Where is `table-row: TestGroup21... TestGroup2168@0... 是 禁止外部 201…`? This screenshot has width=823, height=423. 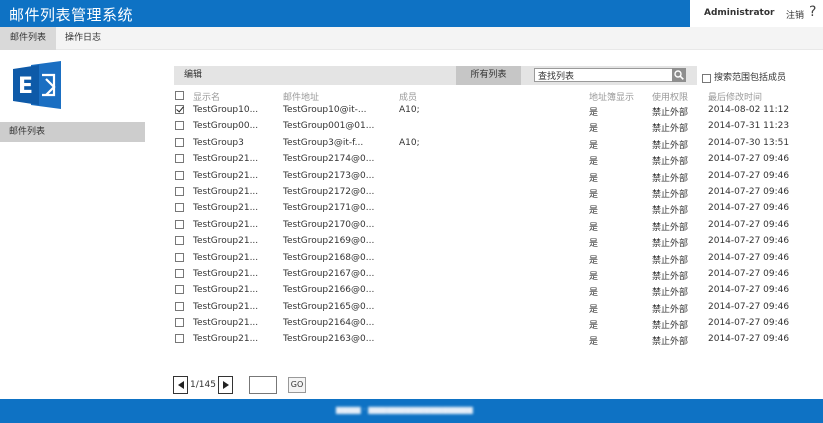 table-row: TestGroup21... TestGroup2168@0... 是 禁止外部 201… is located at coordinates (494, 259).